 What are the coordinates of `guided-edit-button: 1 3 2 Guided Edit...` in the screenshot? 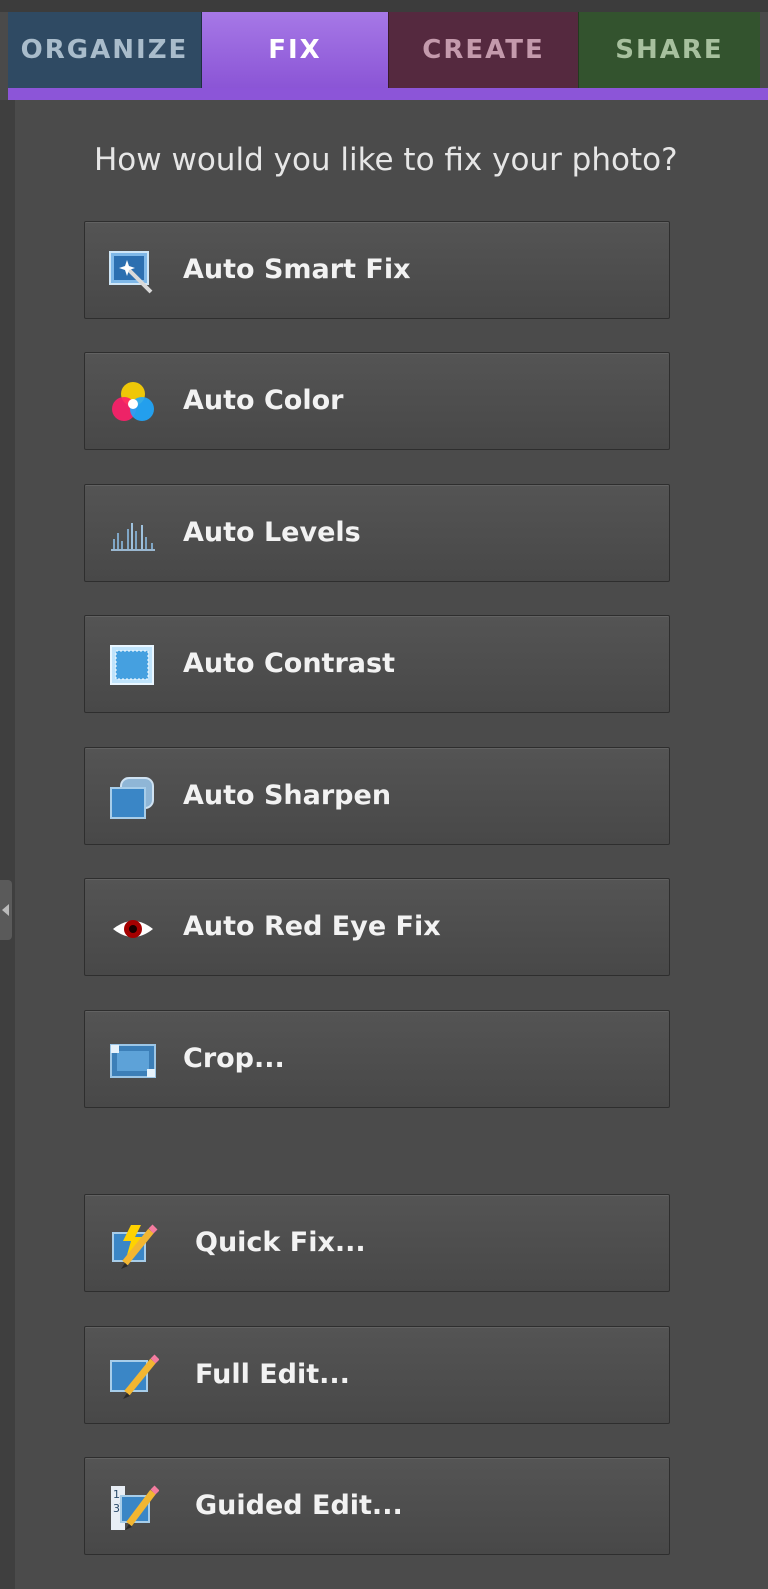 It's located at (377, 1506).